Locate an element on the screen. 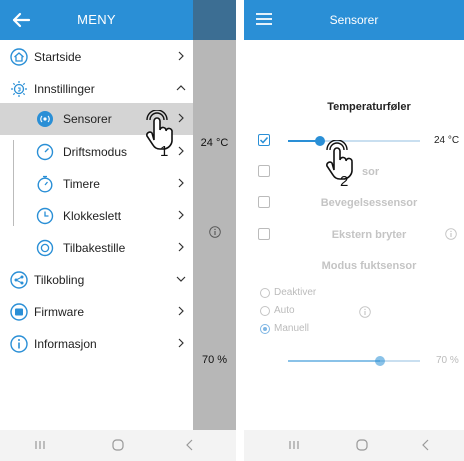 This screenshot has height=461, width=464. radio-label: Deaktiver is located at coordinates (295, 292).